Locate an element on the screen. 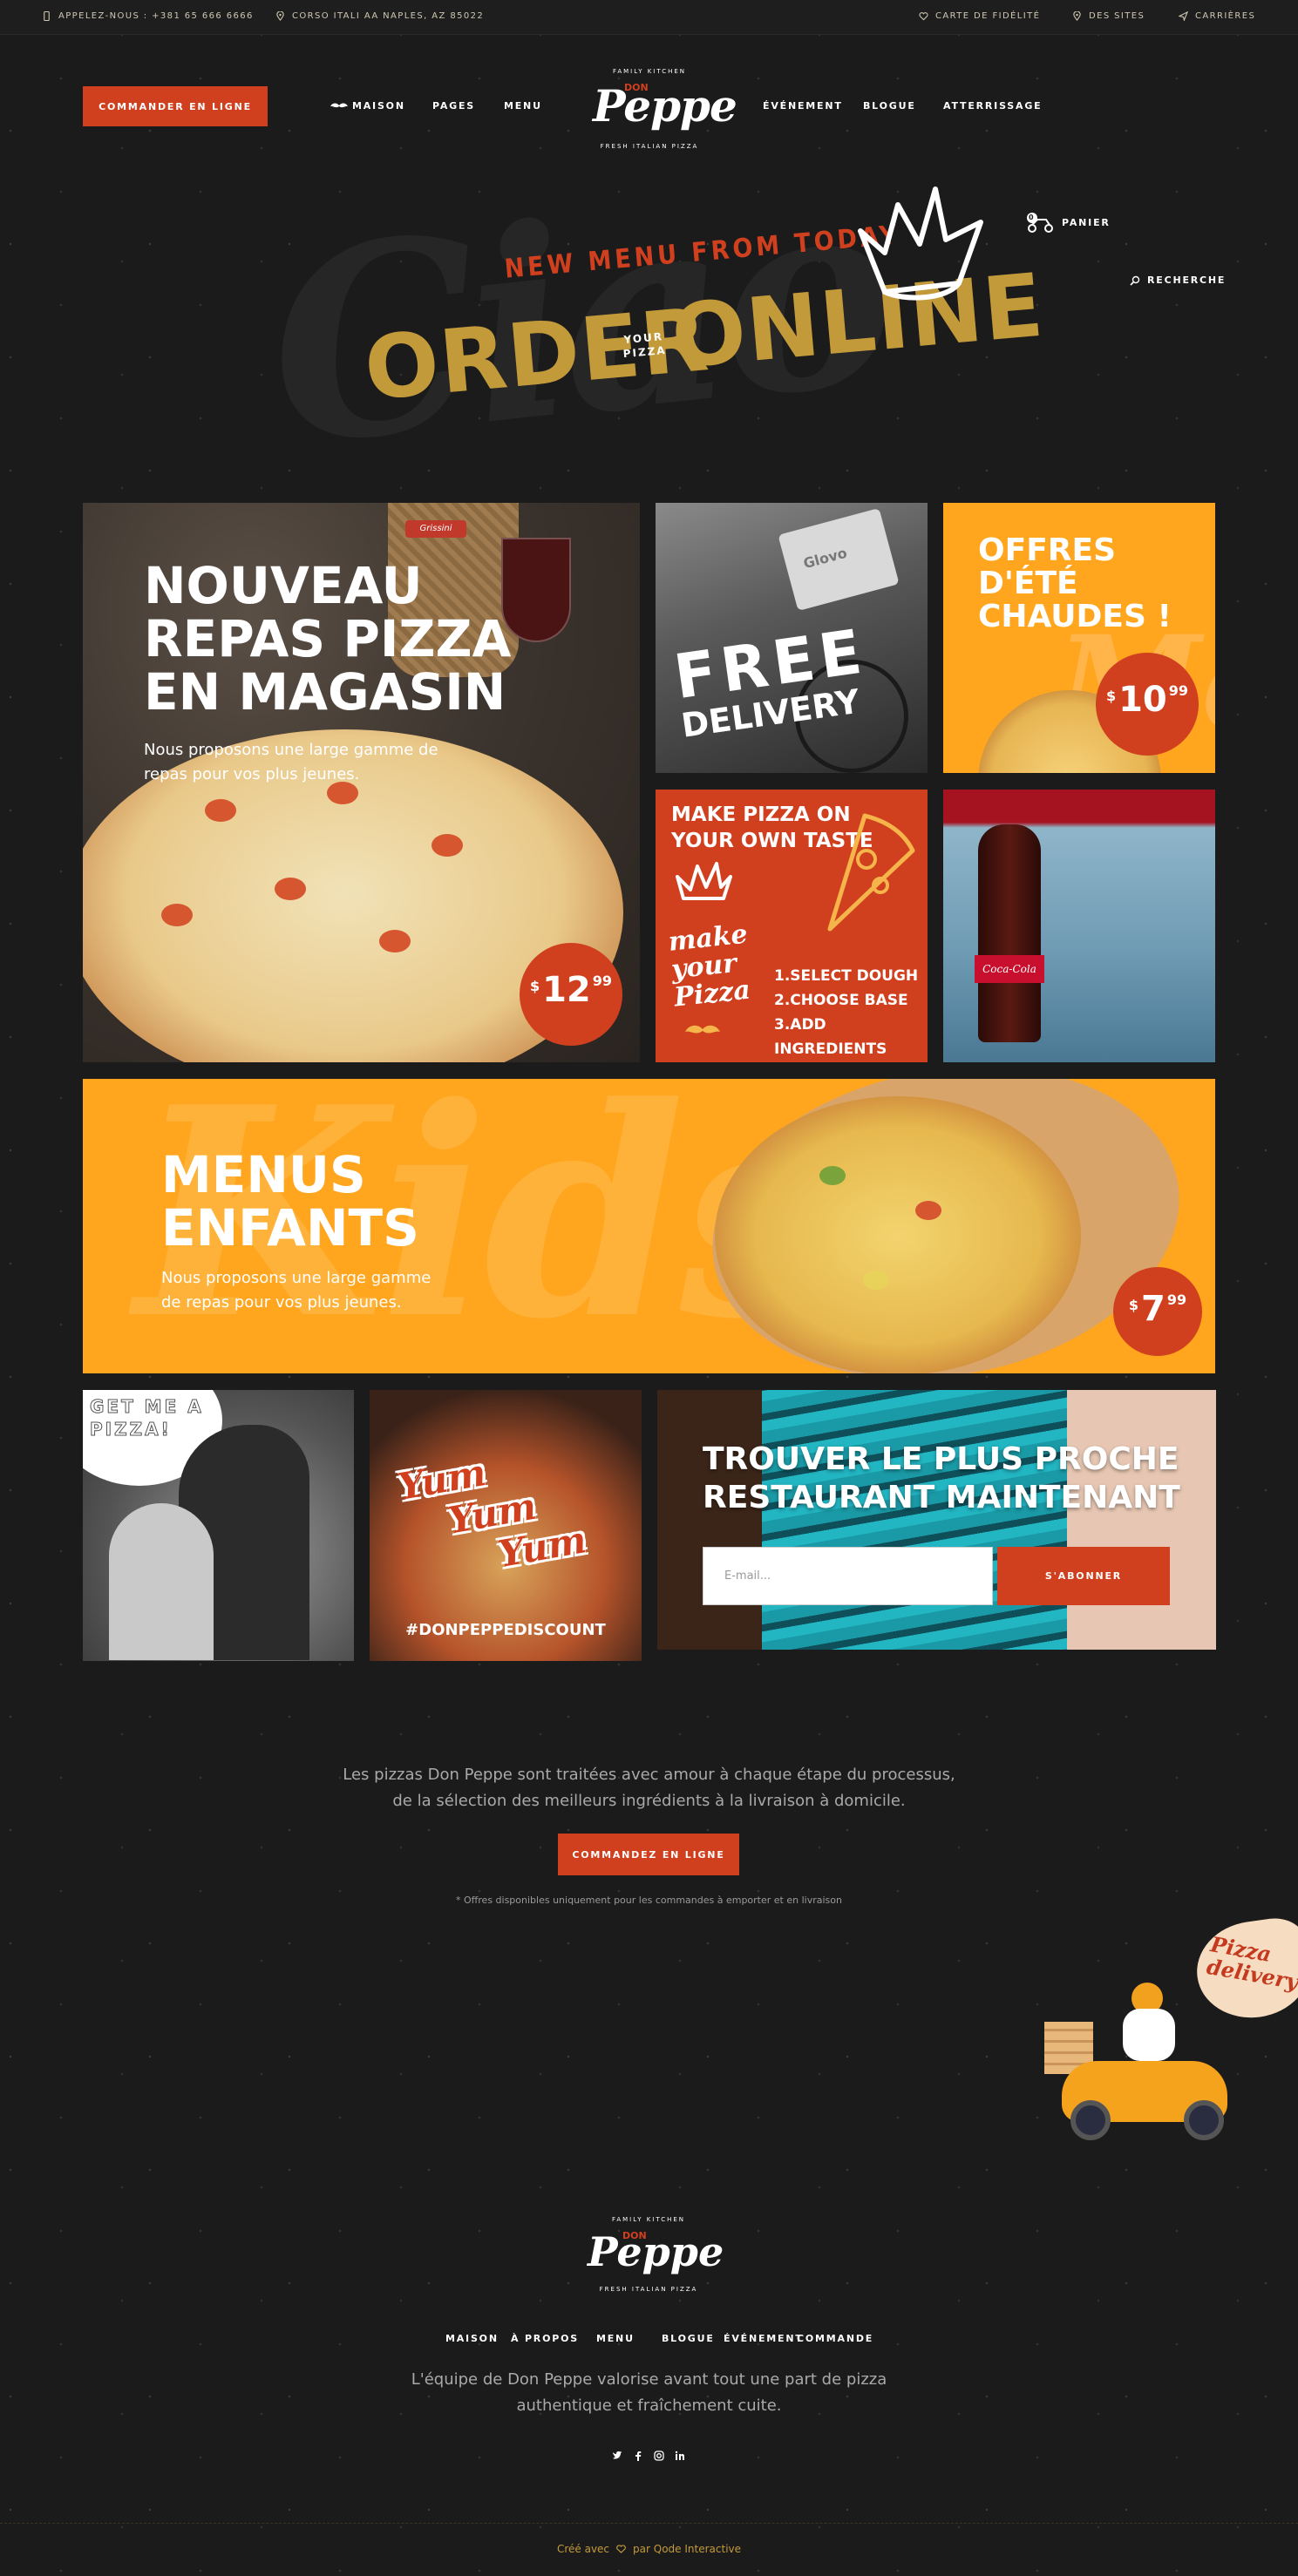 This screenshot has width=1298, height=2576. nav-label: ATTERRISSAGE is located at coordinates (993, 106).